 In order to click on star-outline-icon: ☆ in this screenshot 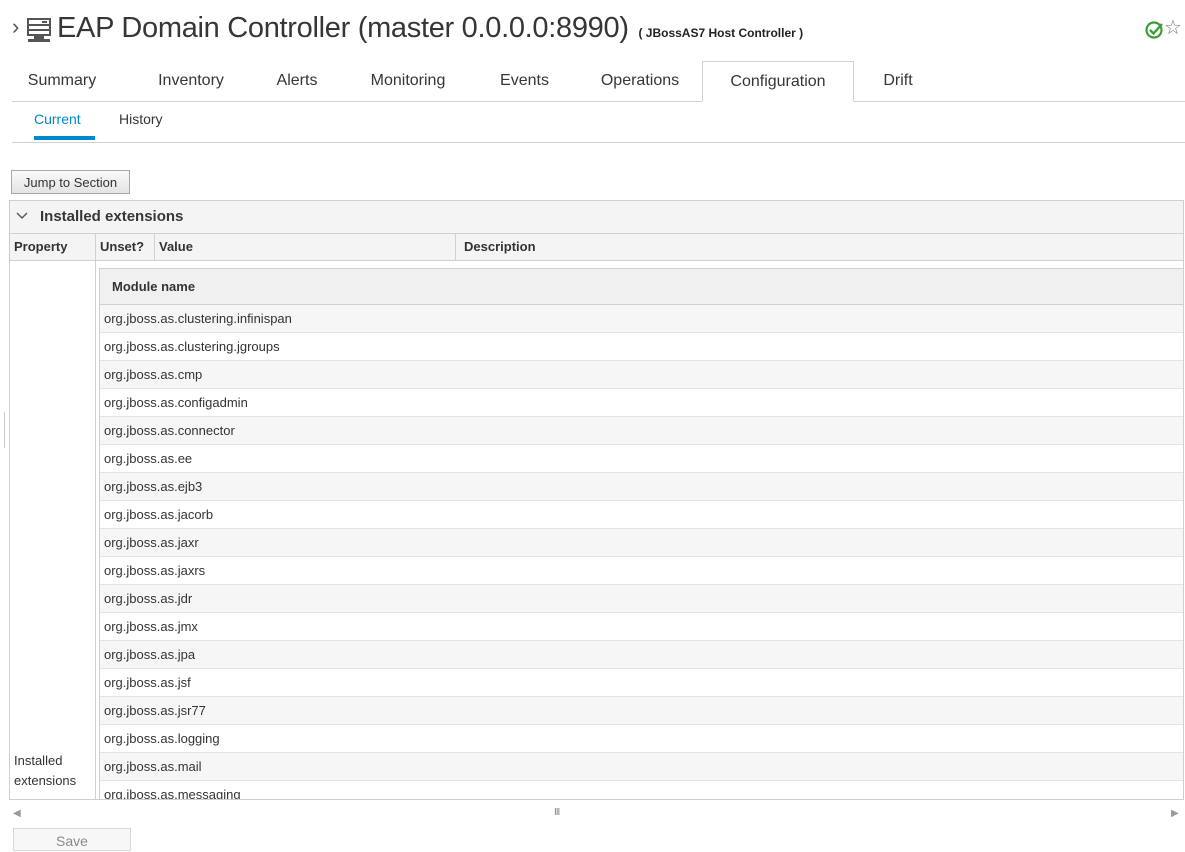, I will do `click(1173, 27)`.